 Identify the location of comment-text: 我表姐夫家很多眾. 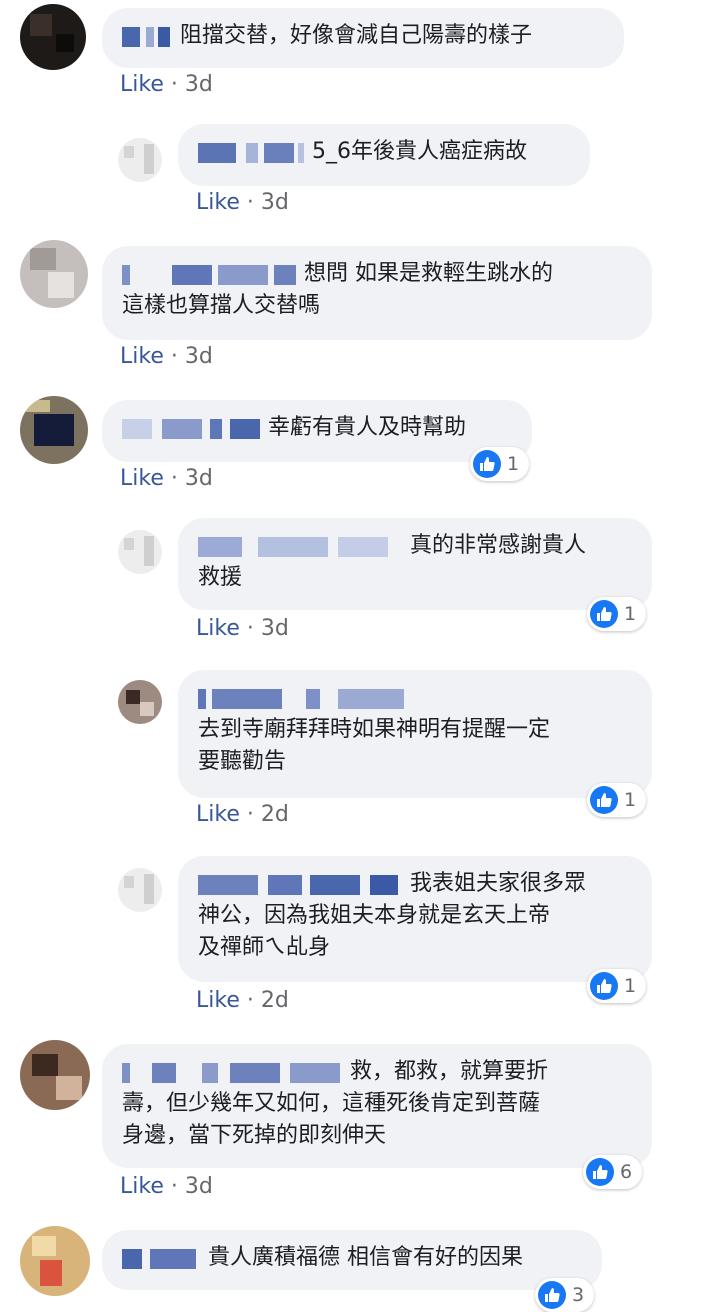
(498, 883).